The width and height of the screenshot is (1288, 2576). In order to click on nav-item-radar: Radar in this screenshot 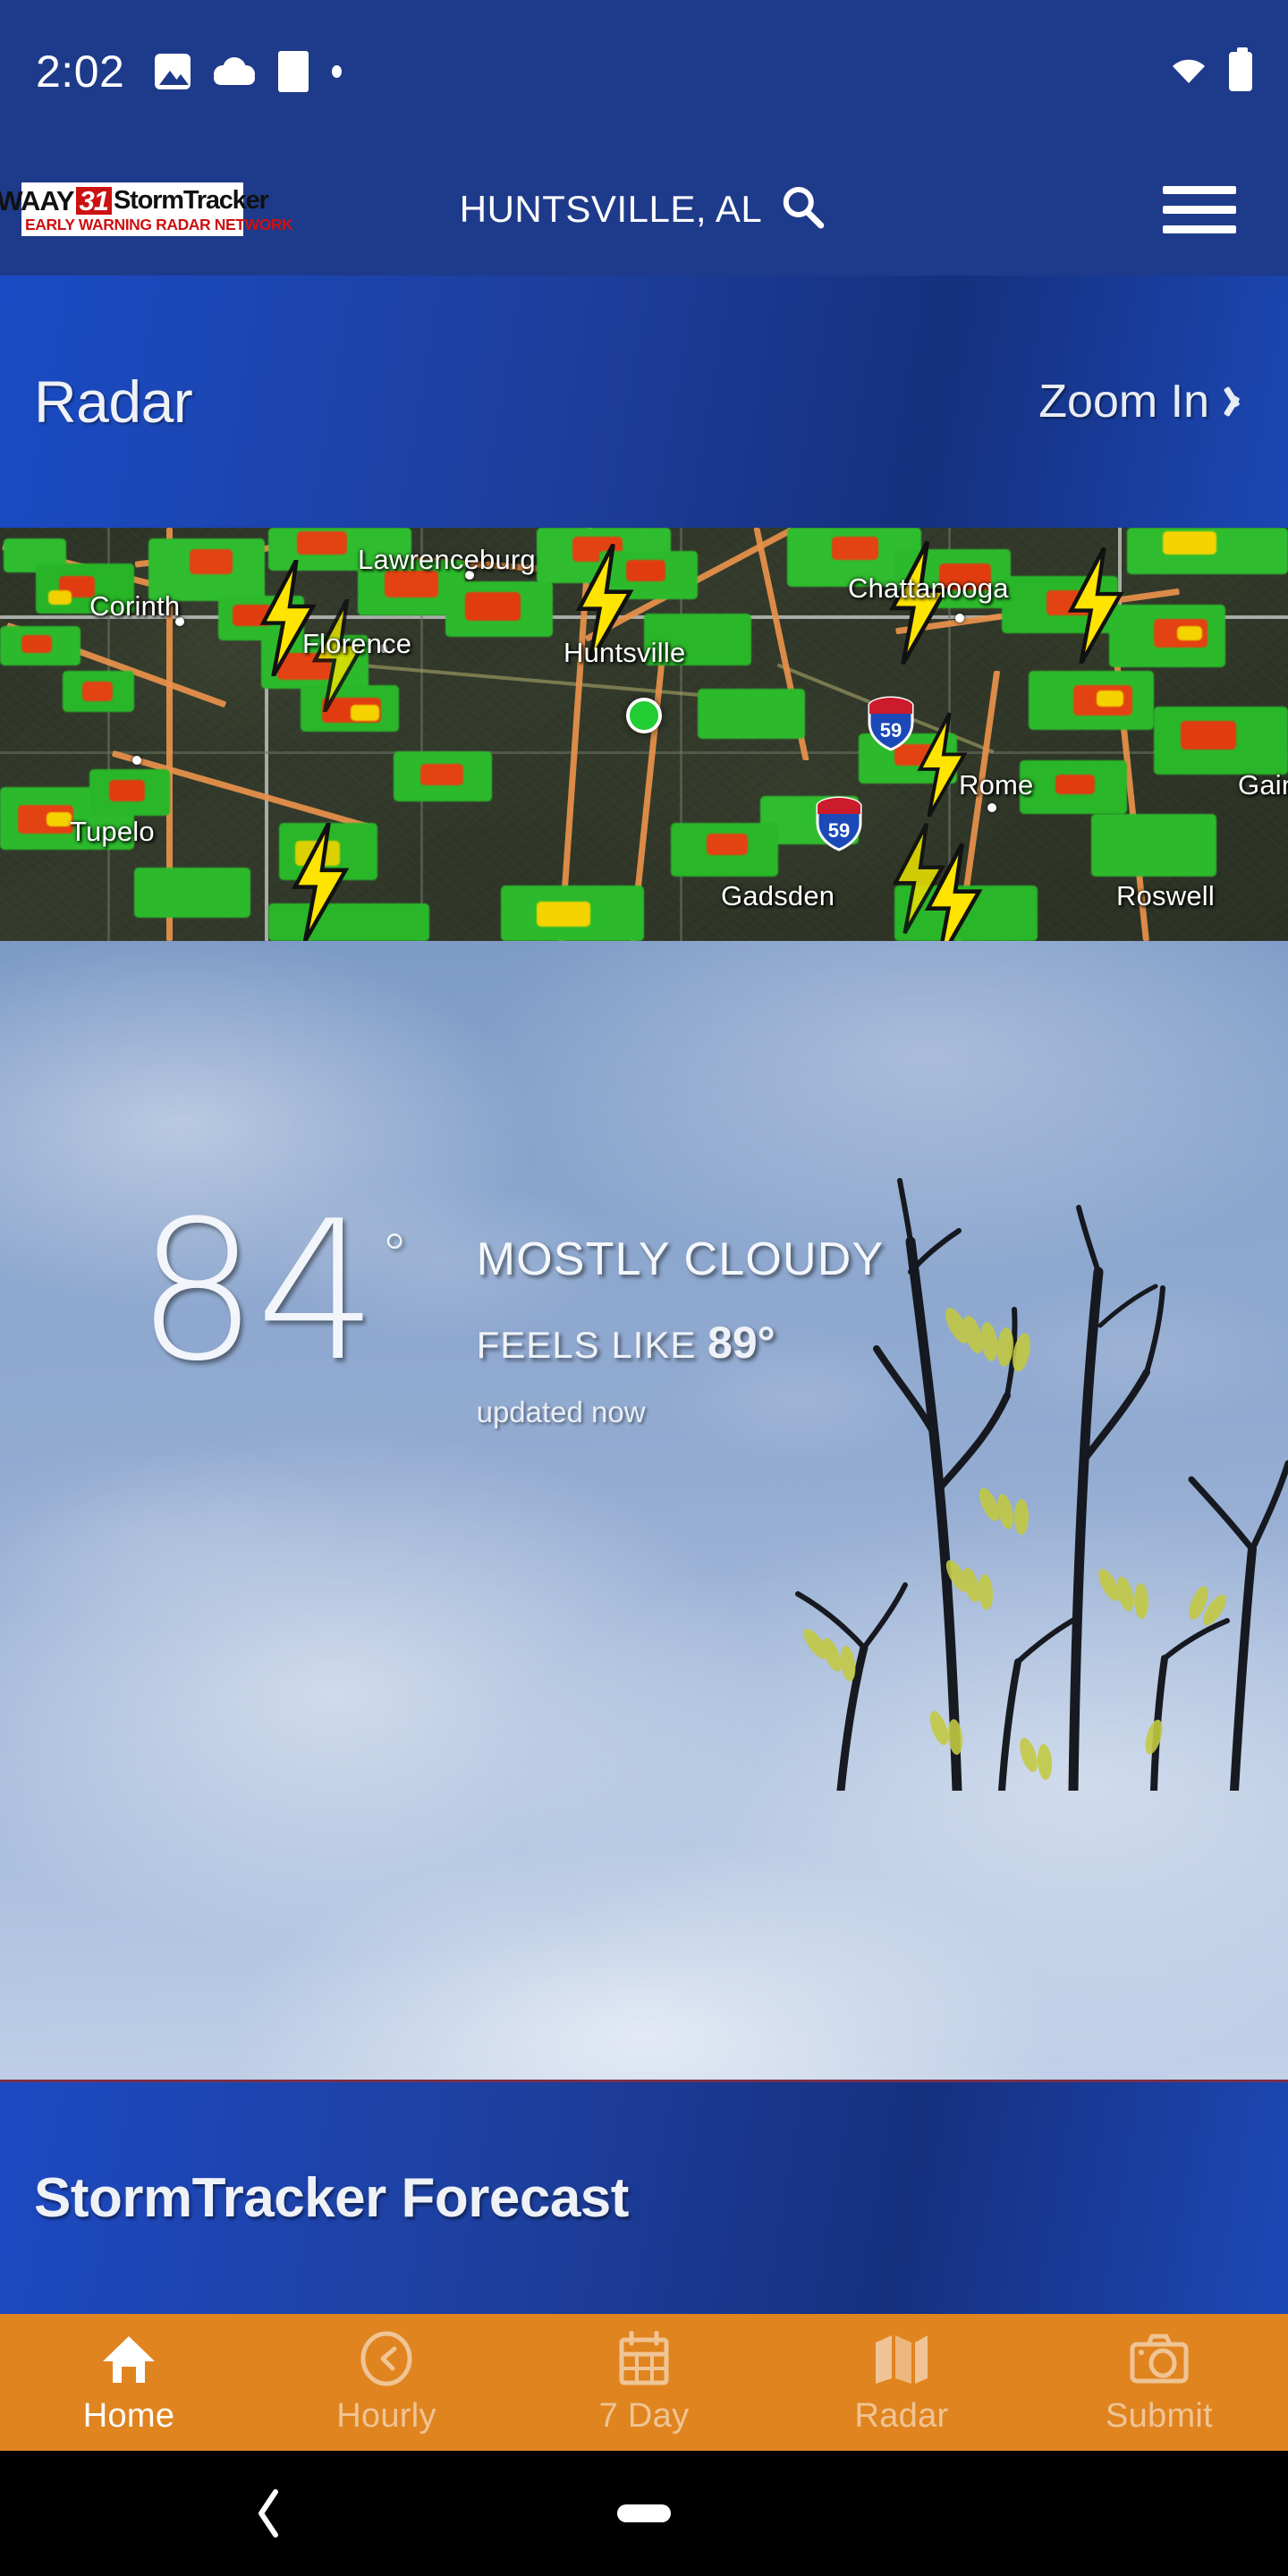, I will do `click(901, 2382)`.